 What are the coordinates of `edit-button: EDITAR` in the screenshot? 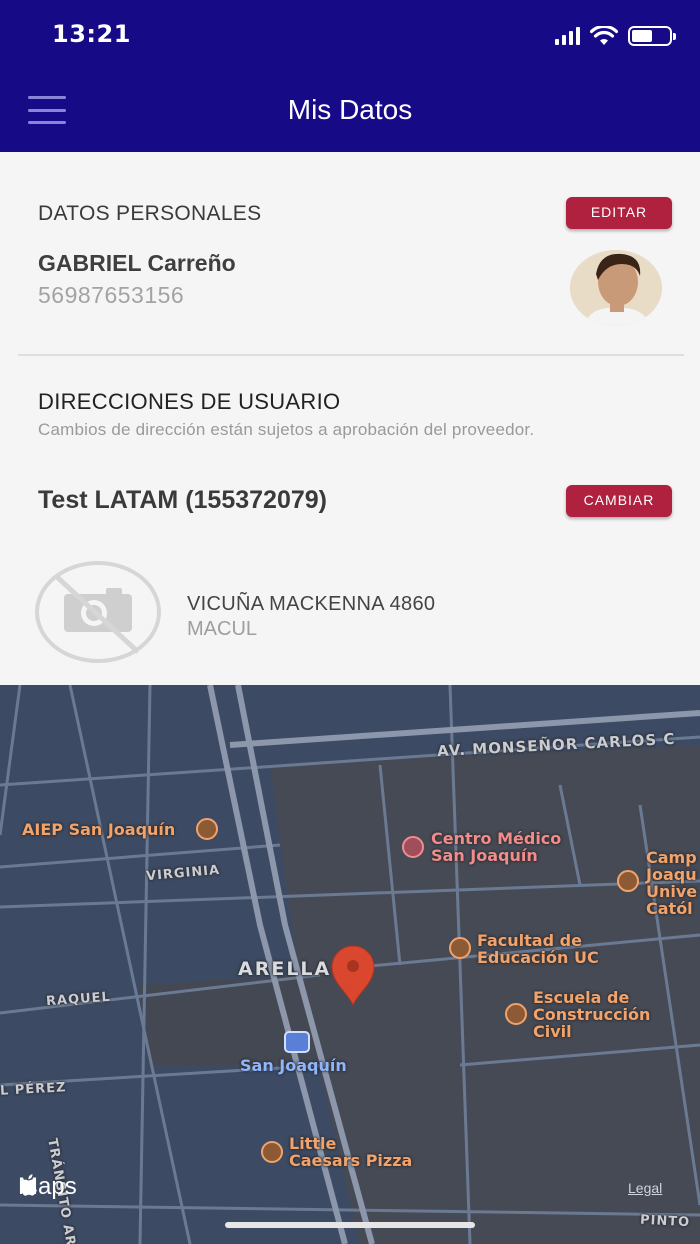 It's located at (619, 213).